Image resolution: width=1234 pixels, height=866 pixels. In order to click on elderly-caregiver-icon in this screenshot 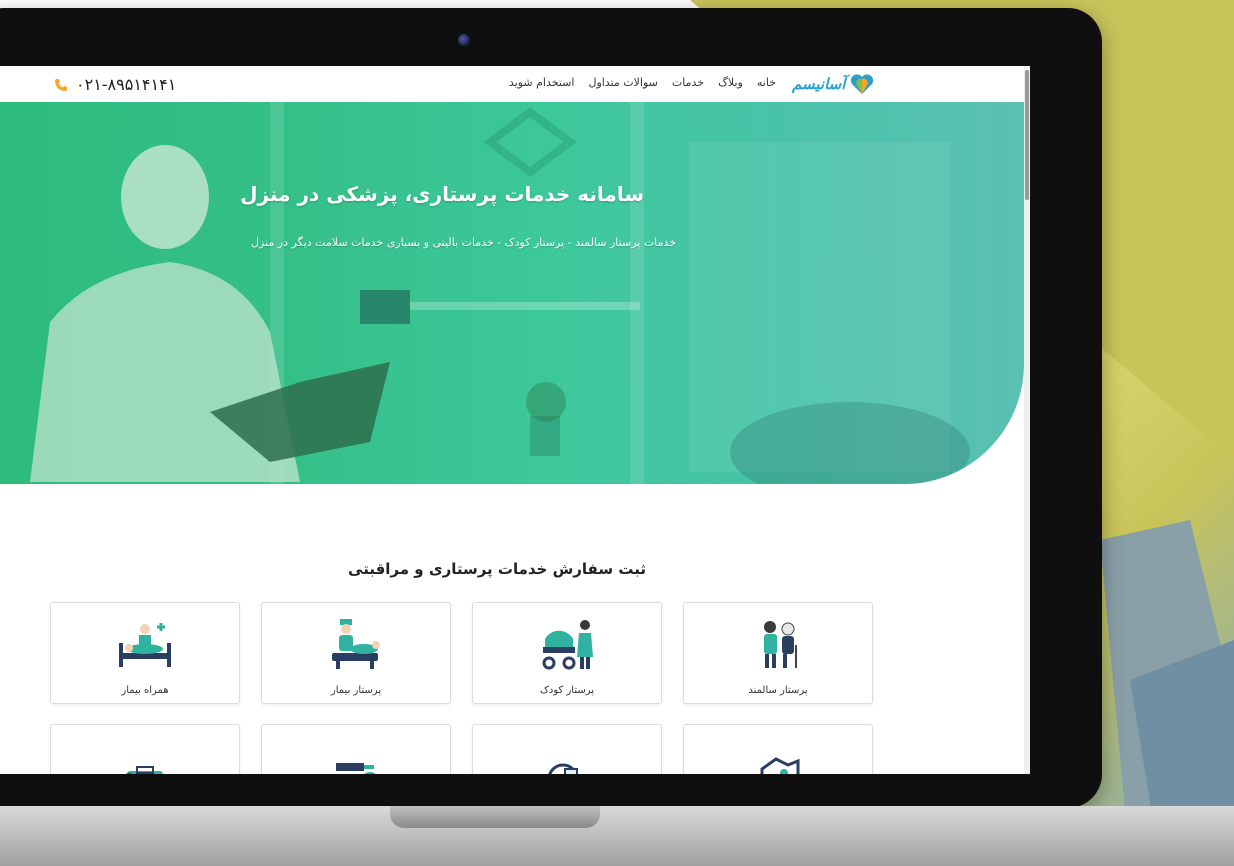, I will do `click(780, 644)`.